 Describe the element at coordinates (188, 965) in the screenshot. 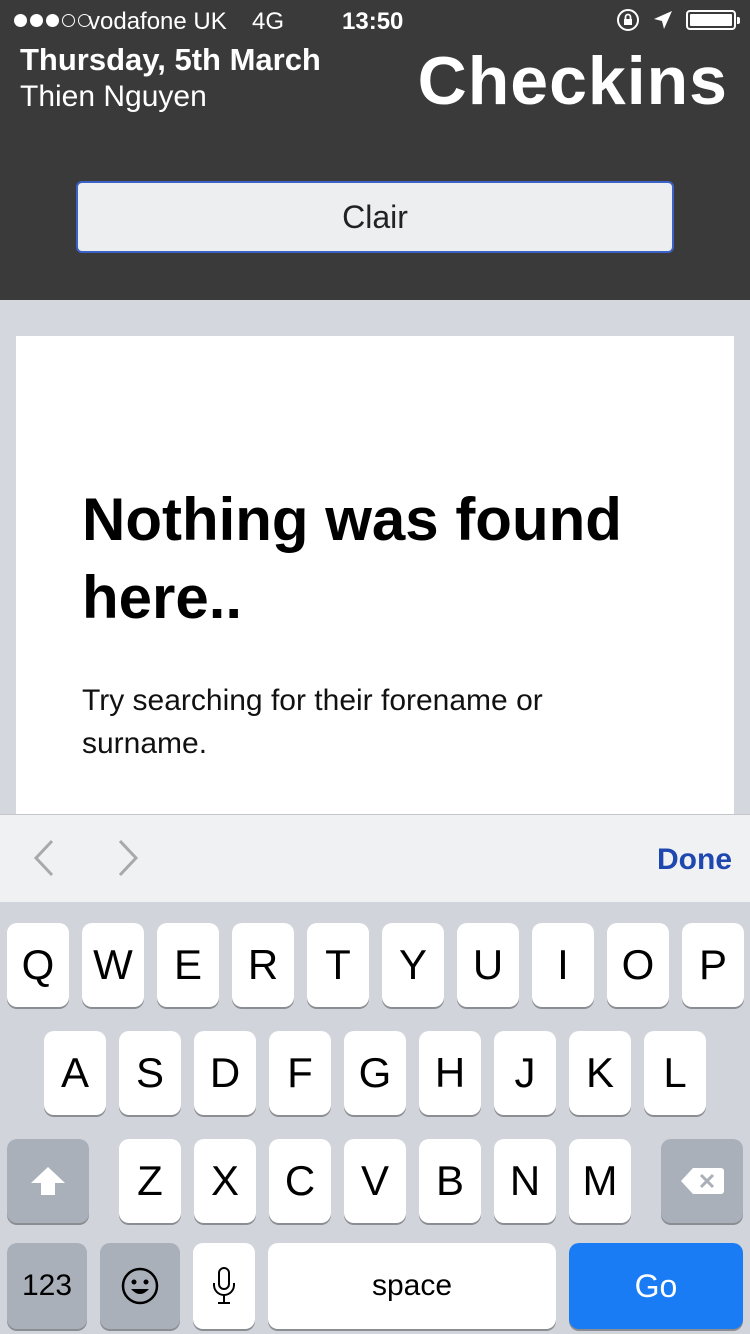

I see `key-e: E` at that location.